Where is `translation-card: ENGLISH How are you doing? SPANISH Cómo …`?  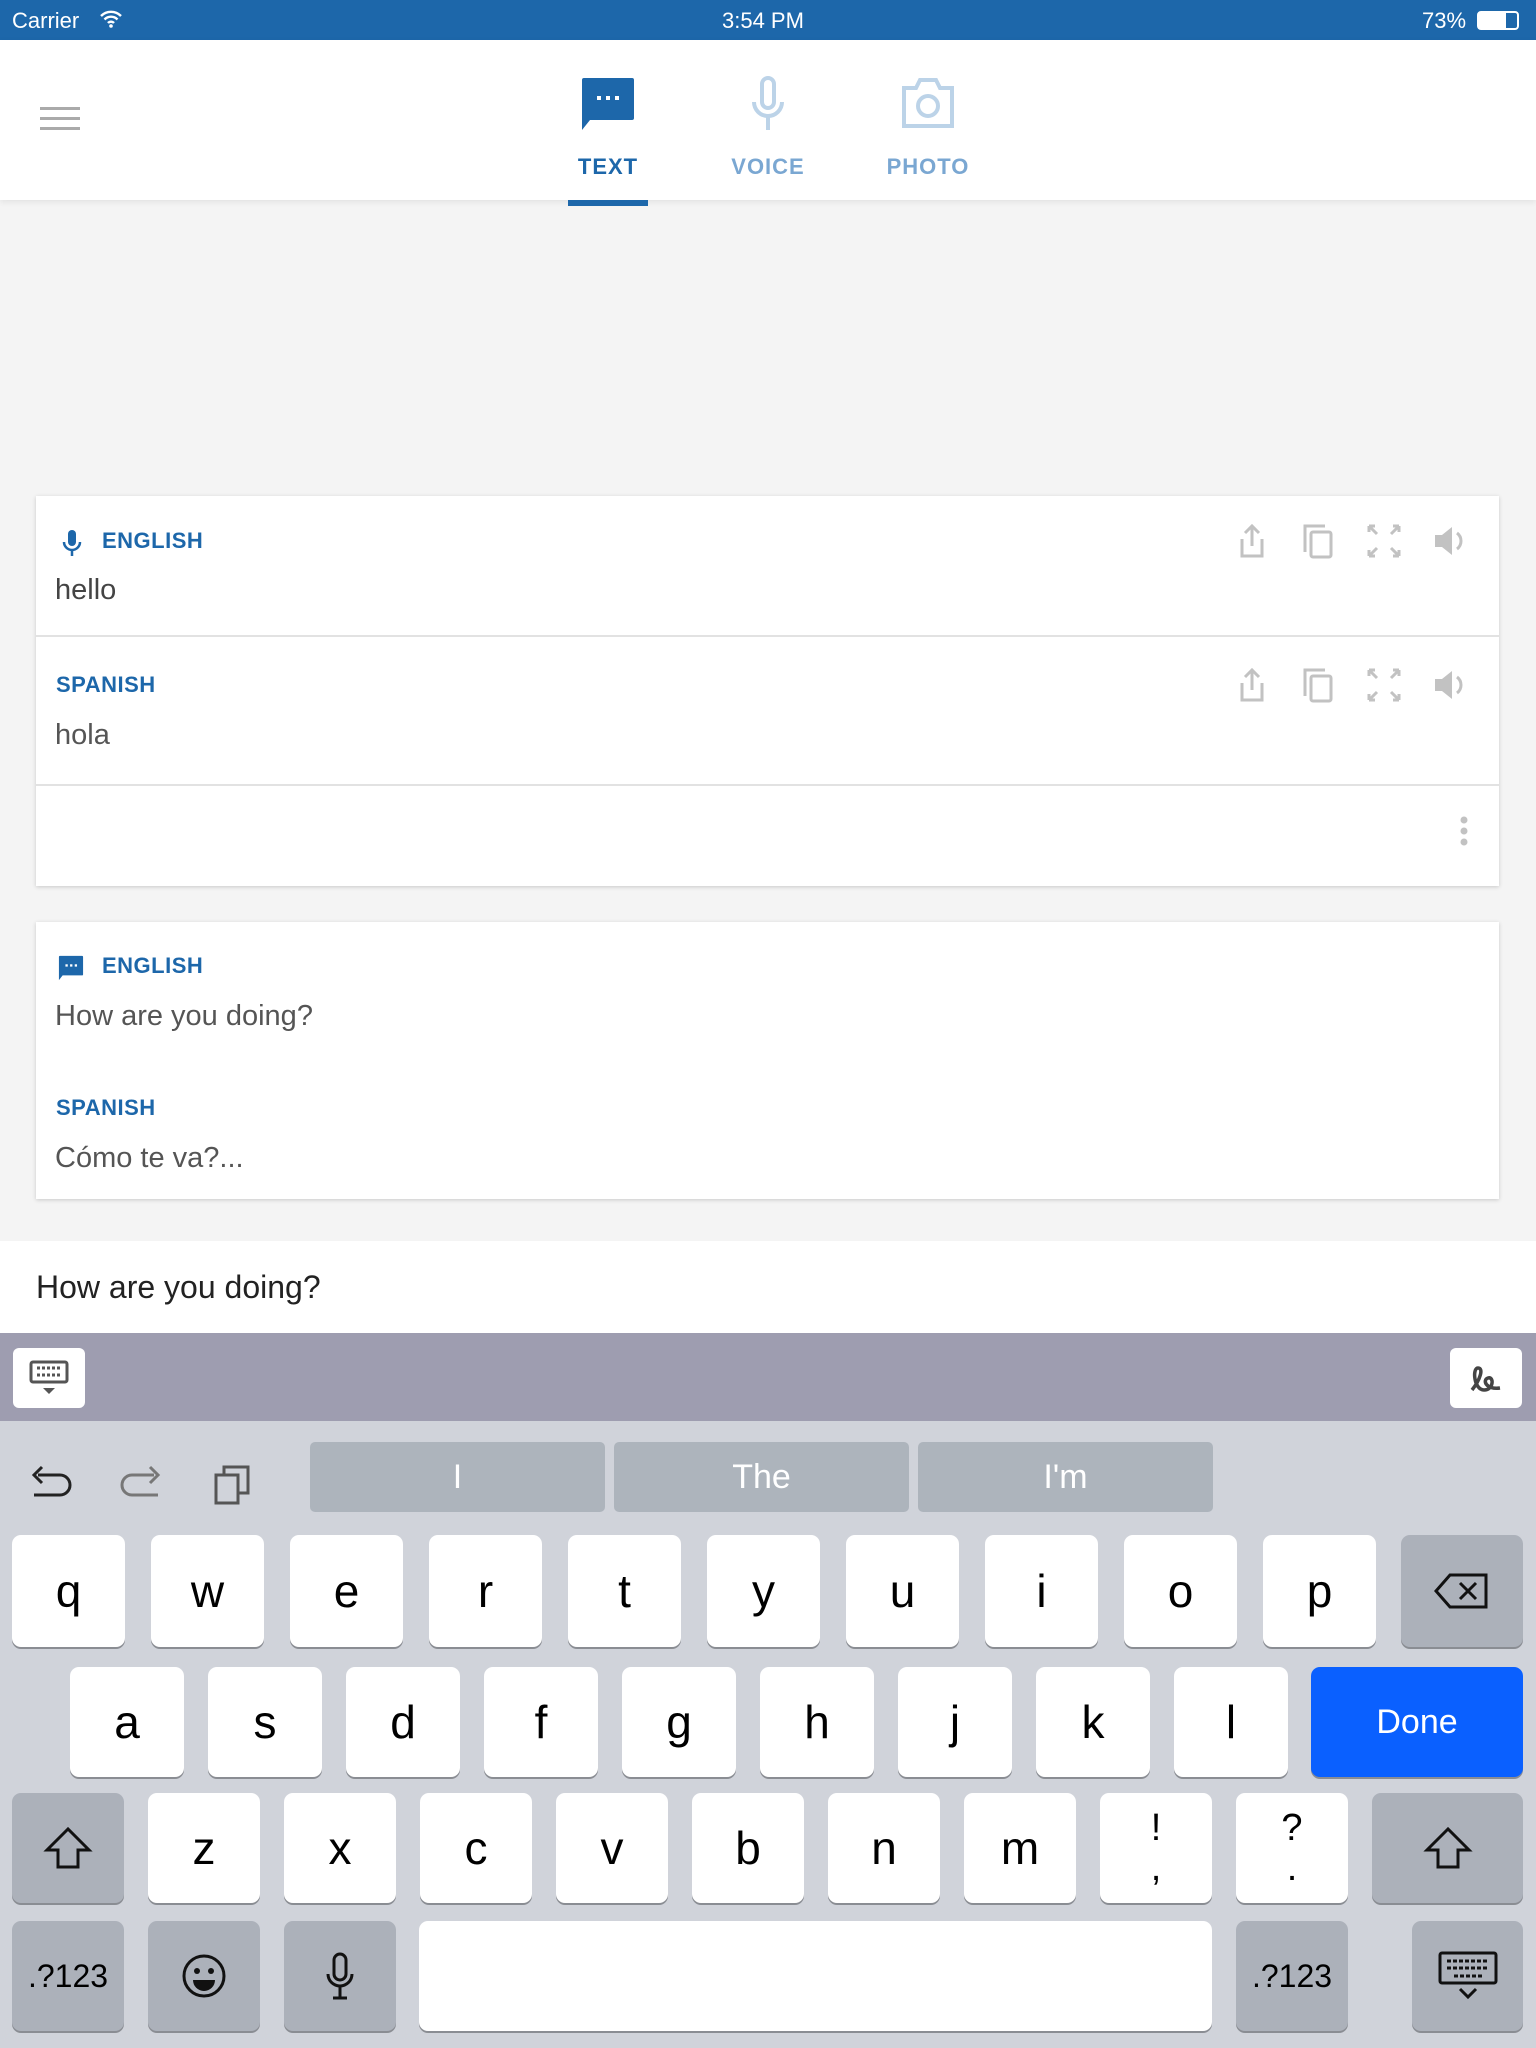
translation-card: ENGLISH How are you doing? SPANISH Cómo … is located at coordinates (767, 1060).